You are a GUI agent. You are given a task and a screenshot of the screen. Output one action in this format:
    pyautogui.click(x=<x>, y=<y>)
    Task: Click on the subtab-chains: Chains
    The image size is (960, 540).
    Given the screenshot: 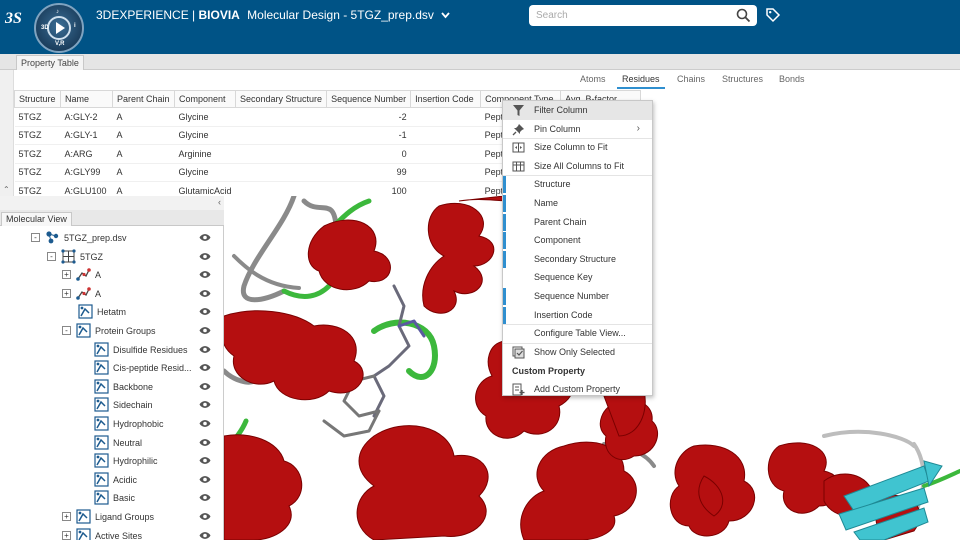 What is the action you would take?
    pyautogui.click(x=691, y=80)
    